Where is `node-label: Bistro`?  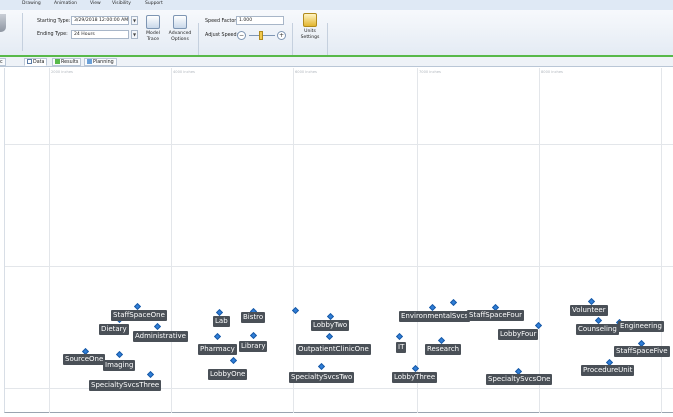
node-label: Bistro is located at coordinates (253, 317).